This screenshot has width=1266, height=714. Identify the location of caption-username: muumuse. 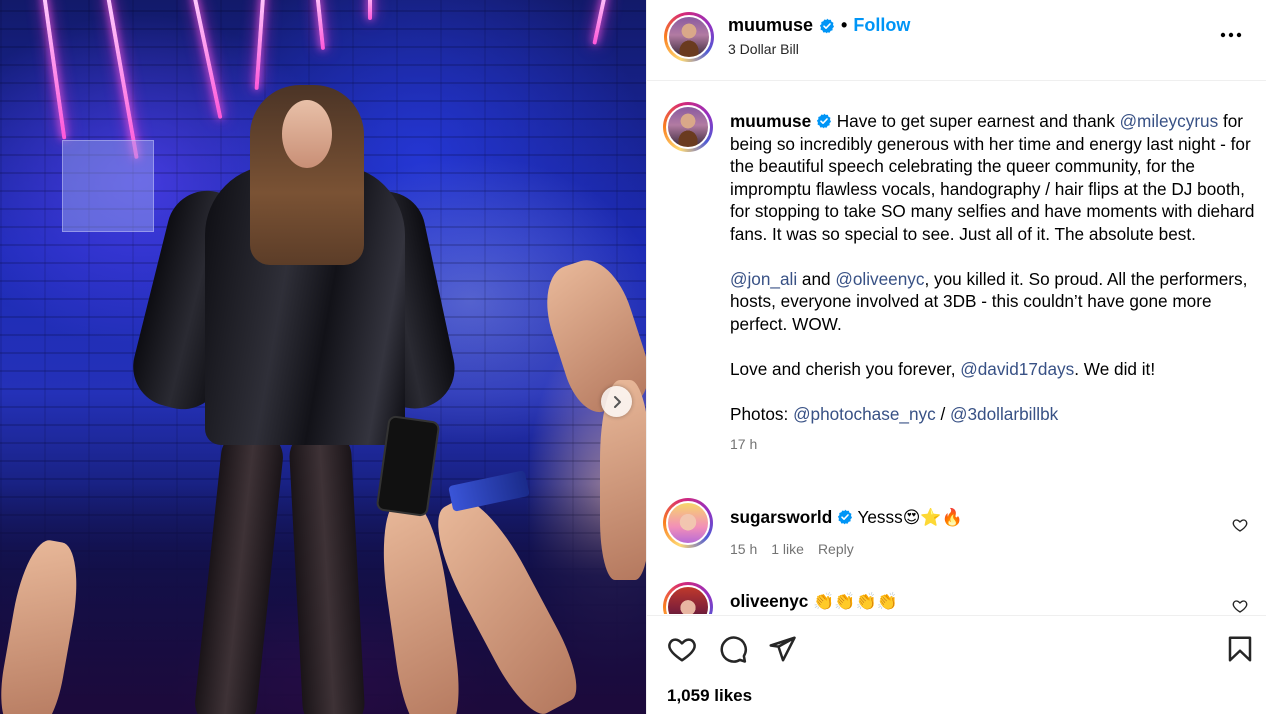
(770, 121).